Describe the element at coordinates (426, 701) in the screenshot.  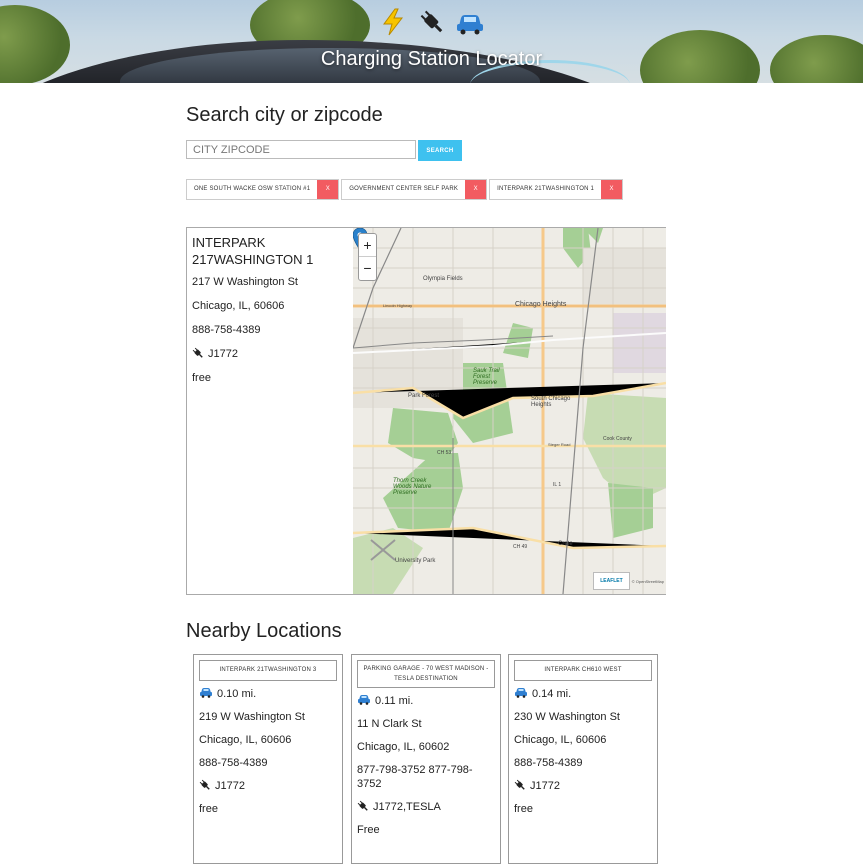
I see `nearby-distance-row: 0.11 mi.` at that location.